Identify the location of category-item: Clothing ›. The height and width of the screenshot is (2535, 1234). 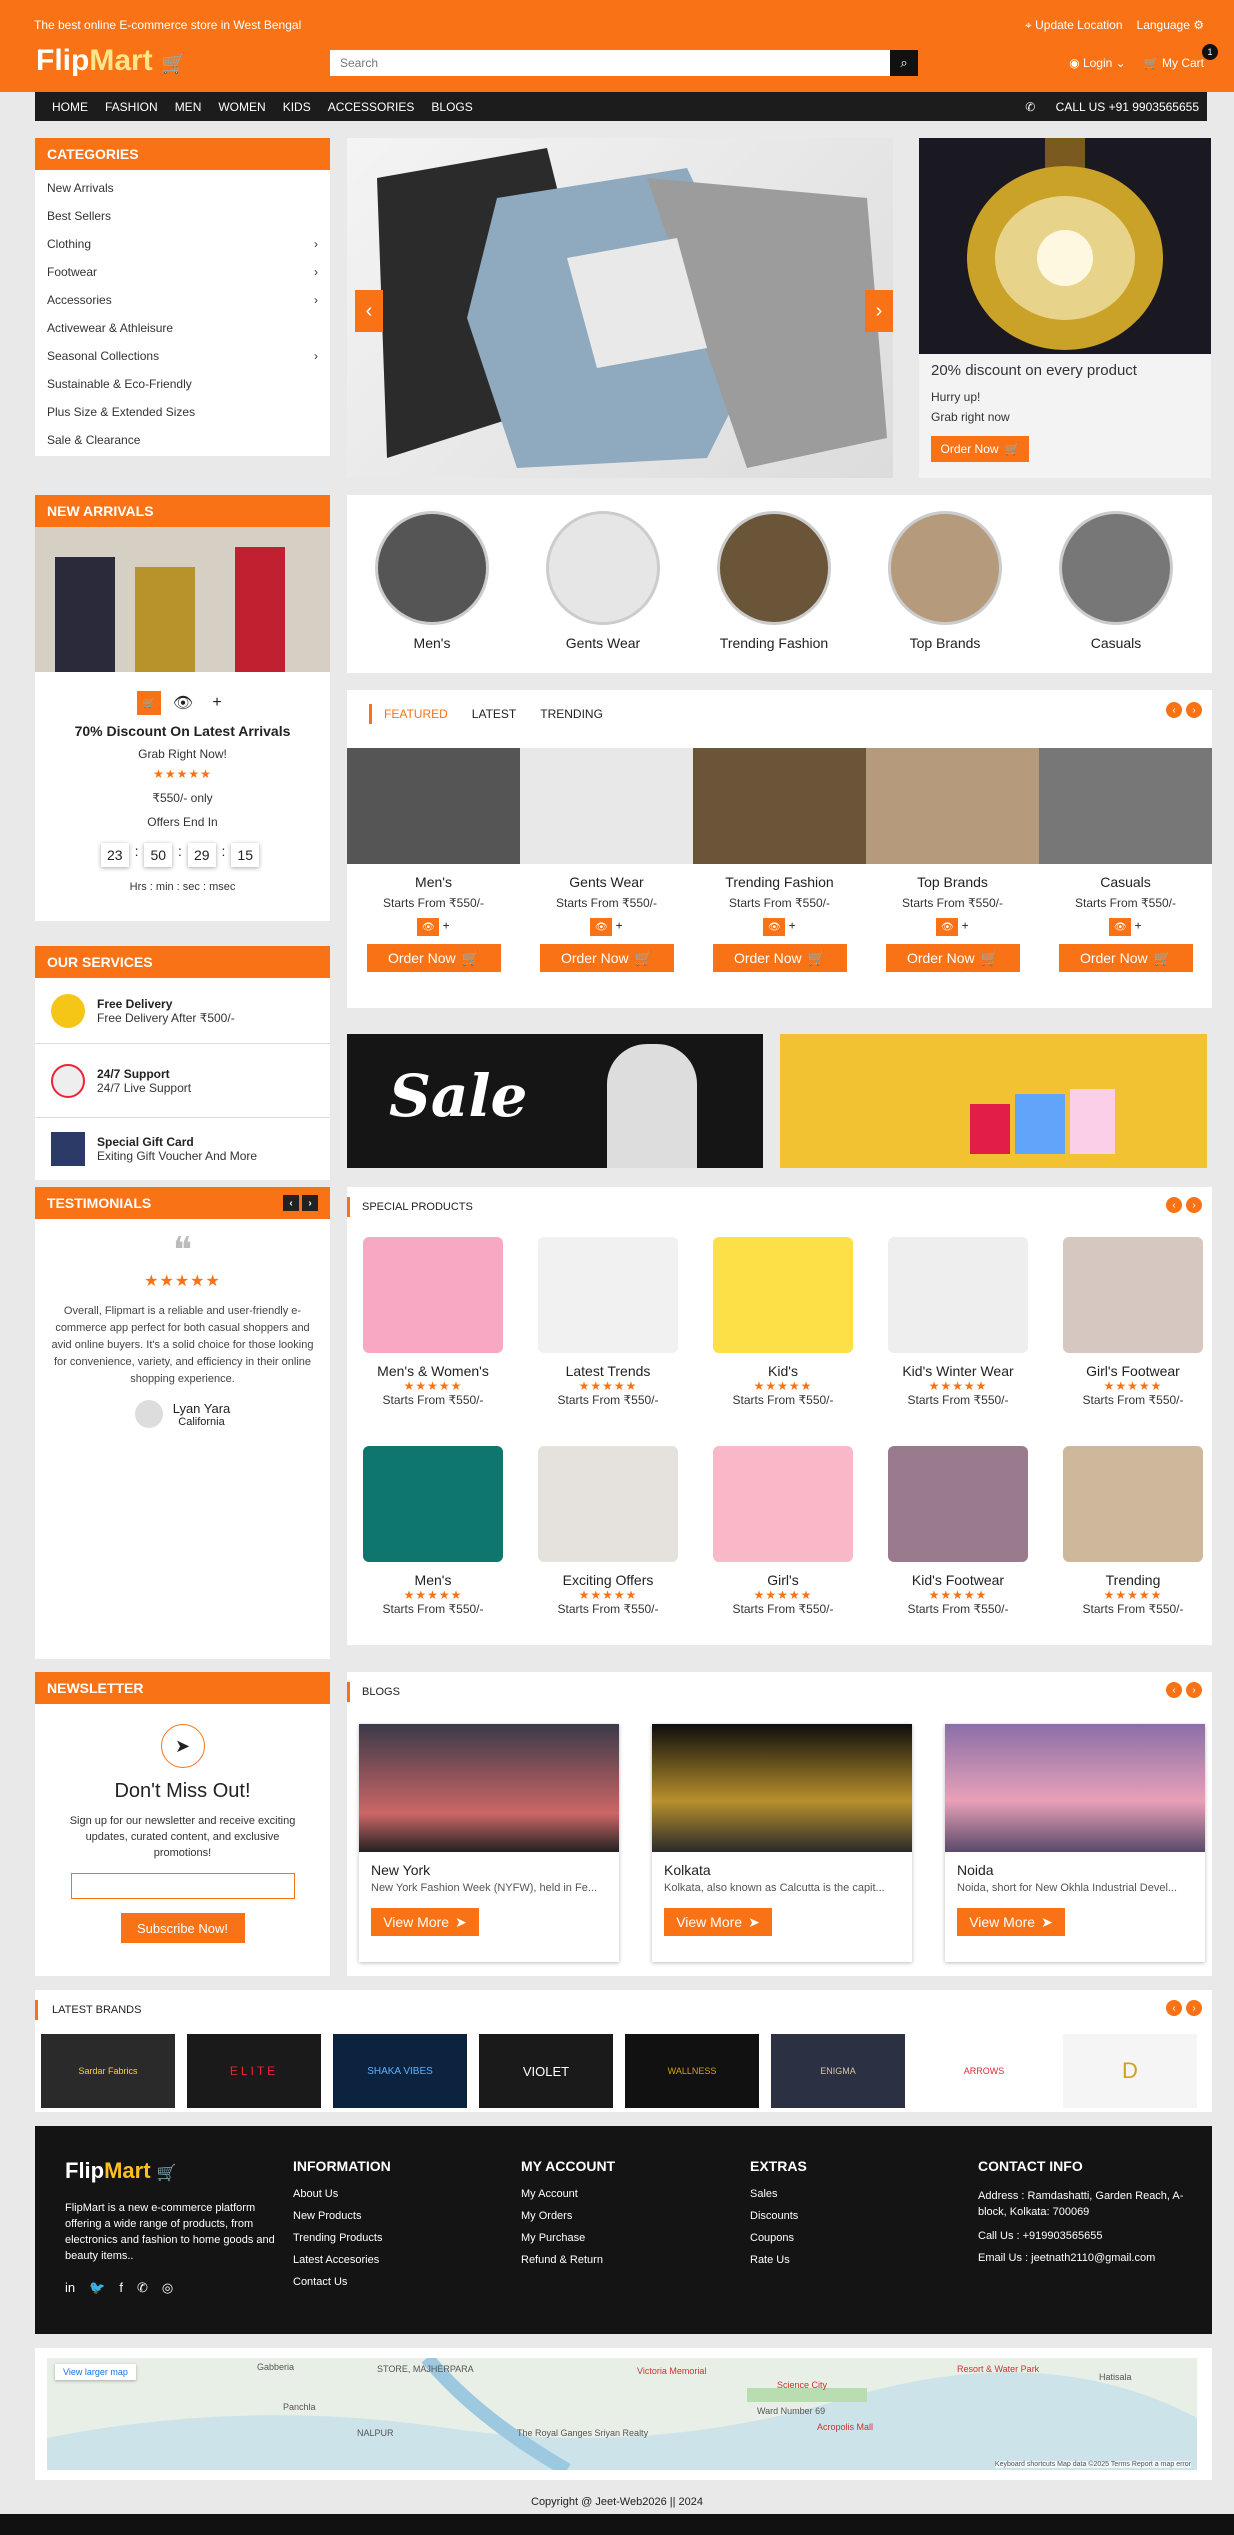
(182, 244).